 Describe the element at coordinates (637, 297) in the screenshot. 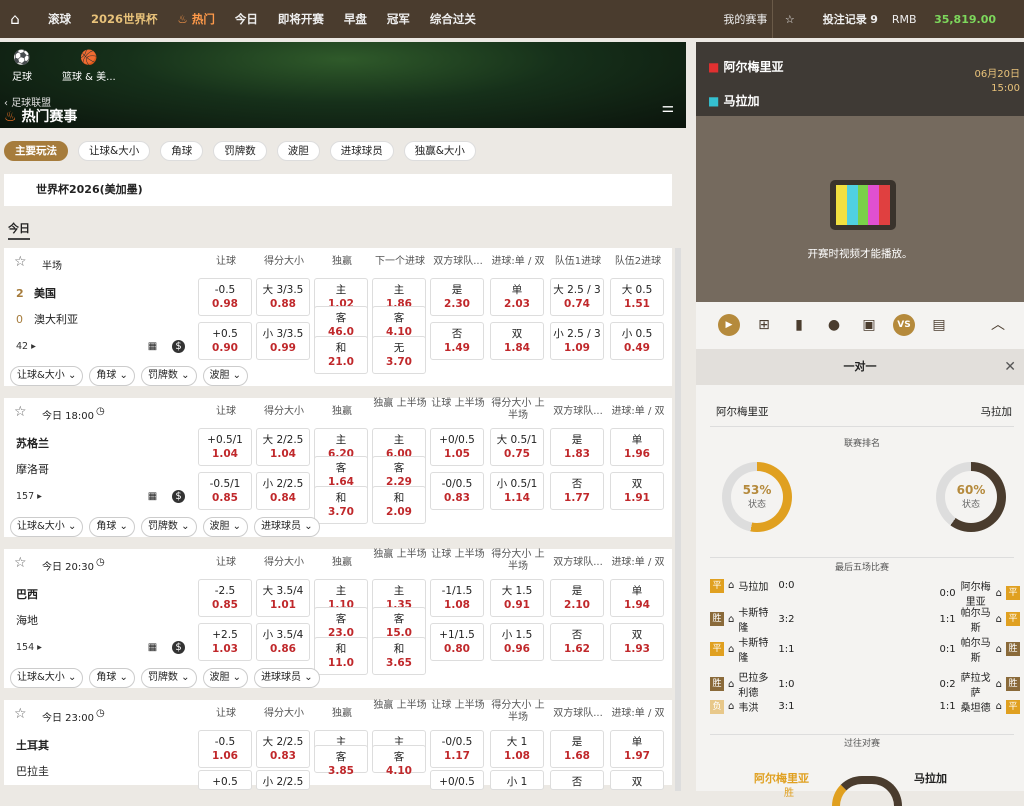

I see `odds-cell: 大 0.5 1.51` at that location.